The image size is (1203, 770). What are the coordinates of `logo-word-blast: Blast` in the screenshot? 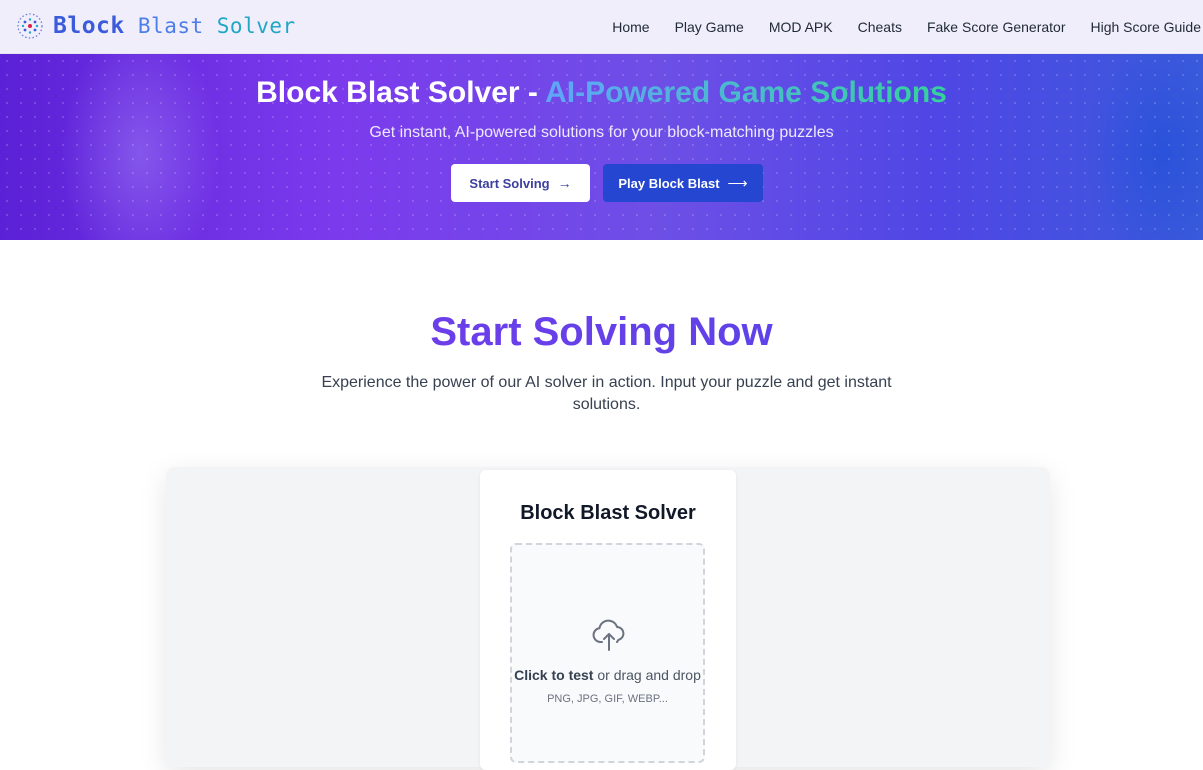 It's located at (170, 26).